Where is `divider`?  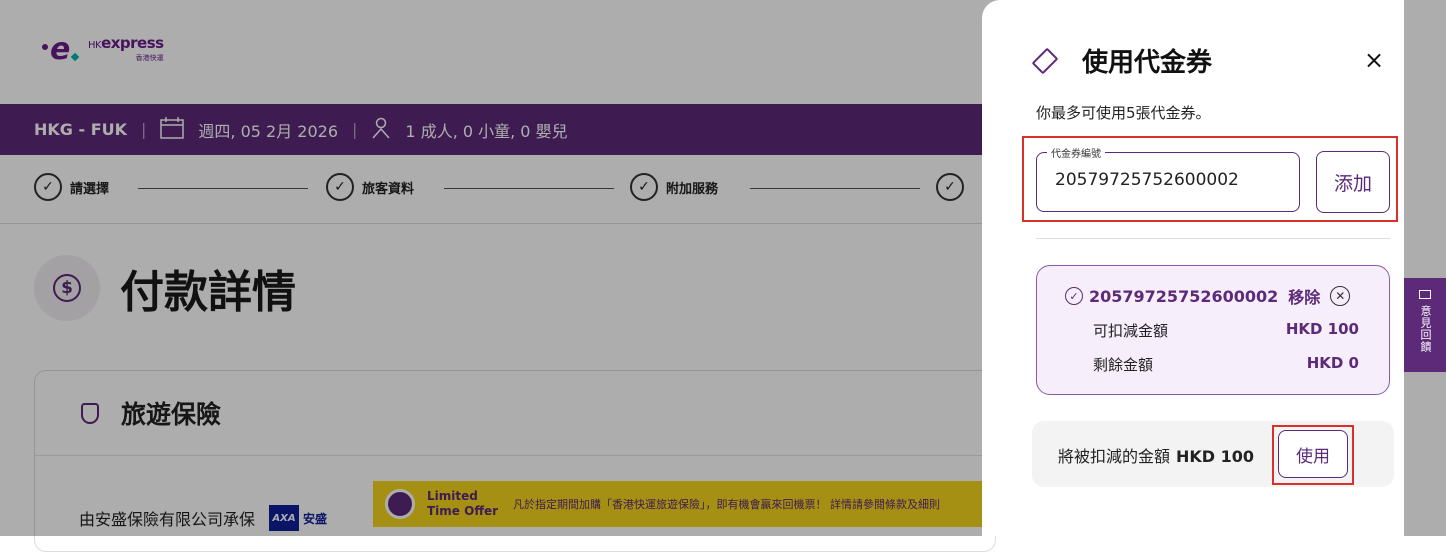
divider is located at coordinates (1213, 238).